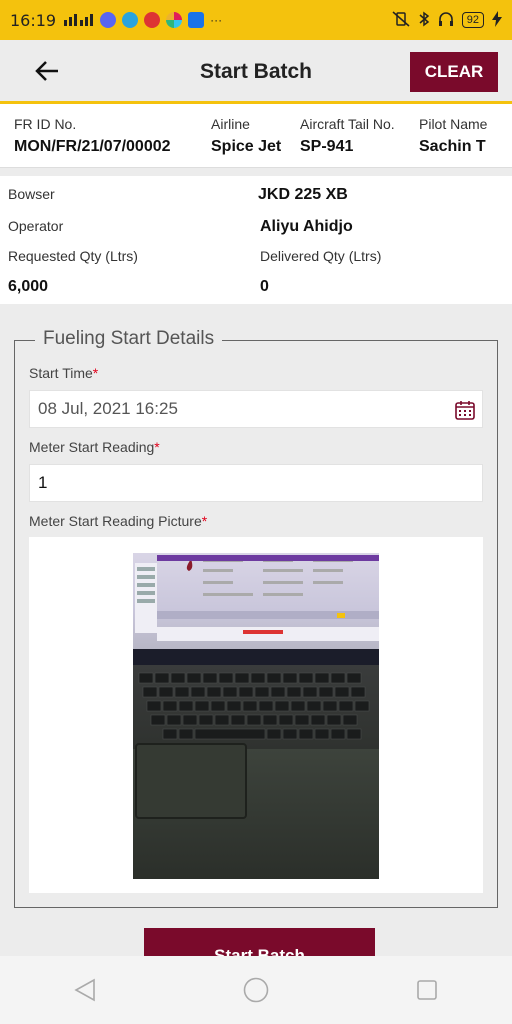 This screenshot has height=1024, width=512. I want to click on app-icon, so click(196, 20).